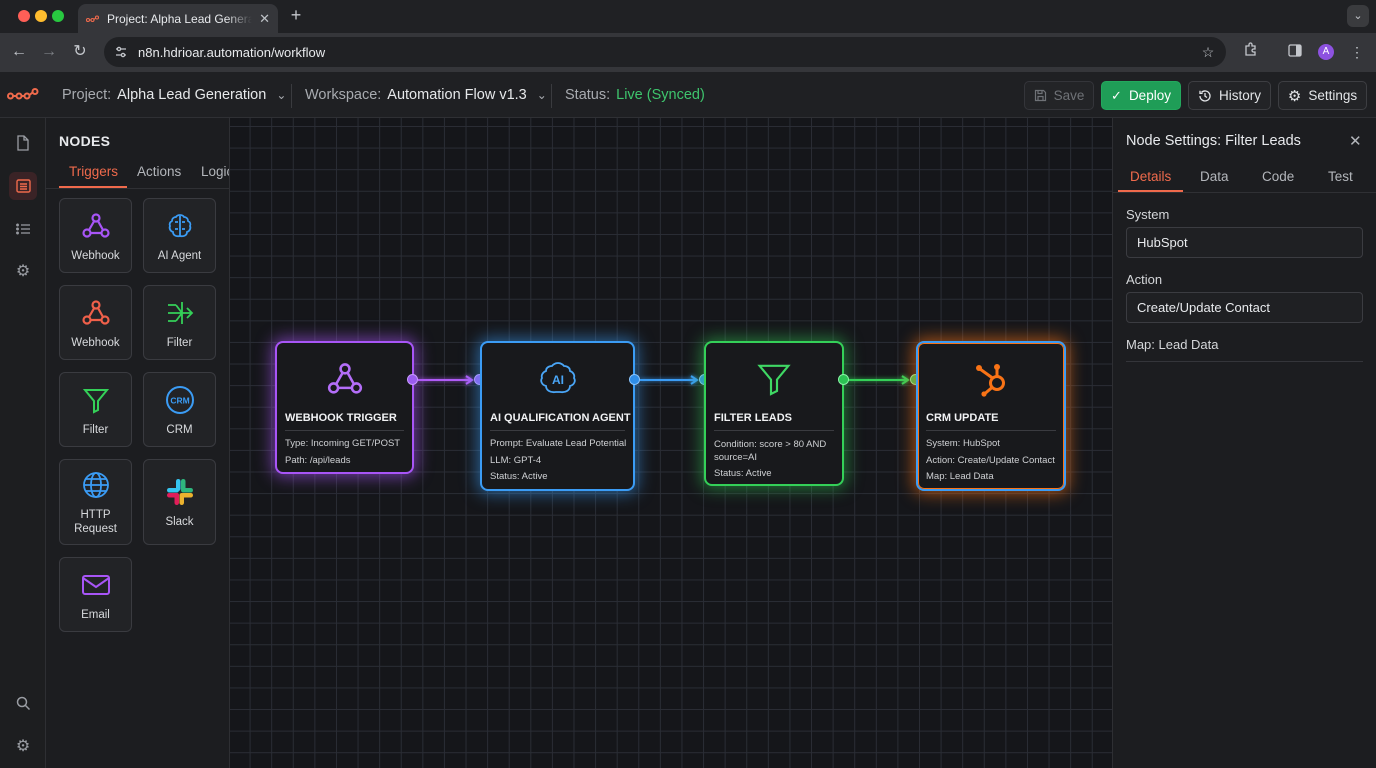 The width and height of the screenshot is (1376, 768). I want to click on search-icon, so click(23, 703).